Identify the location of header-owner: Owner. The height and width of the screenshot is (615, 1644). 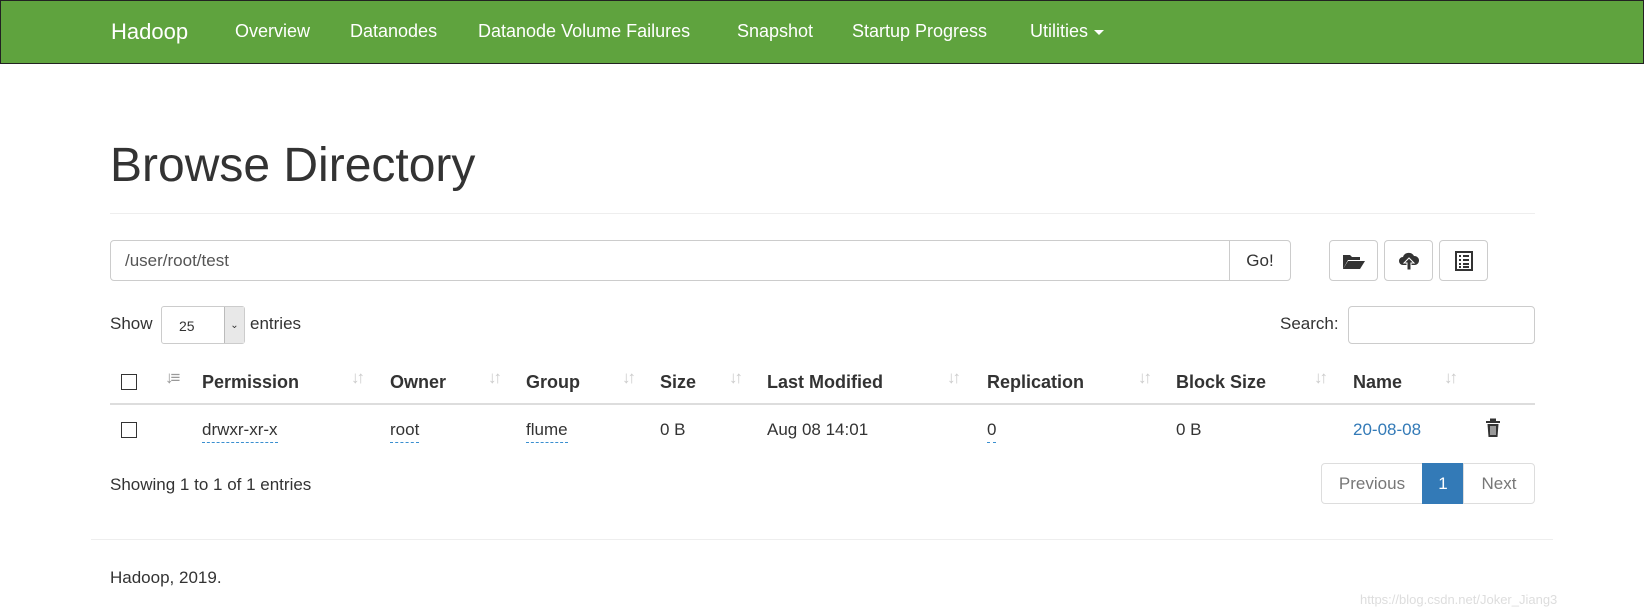
(418, 382).